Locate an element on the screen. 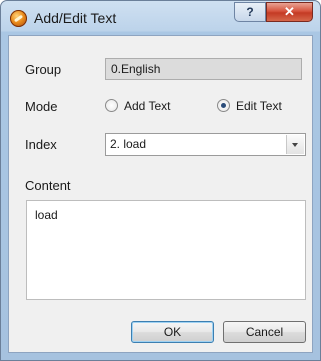 The height and width of the screenshot is (361, 321). app-icon is located at coordinates (18, 18).